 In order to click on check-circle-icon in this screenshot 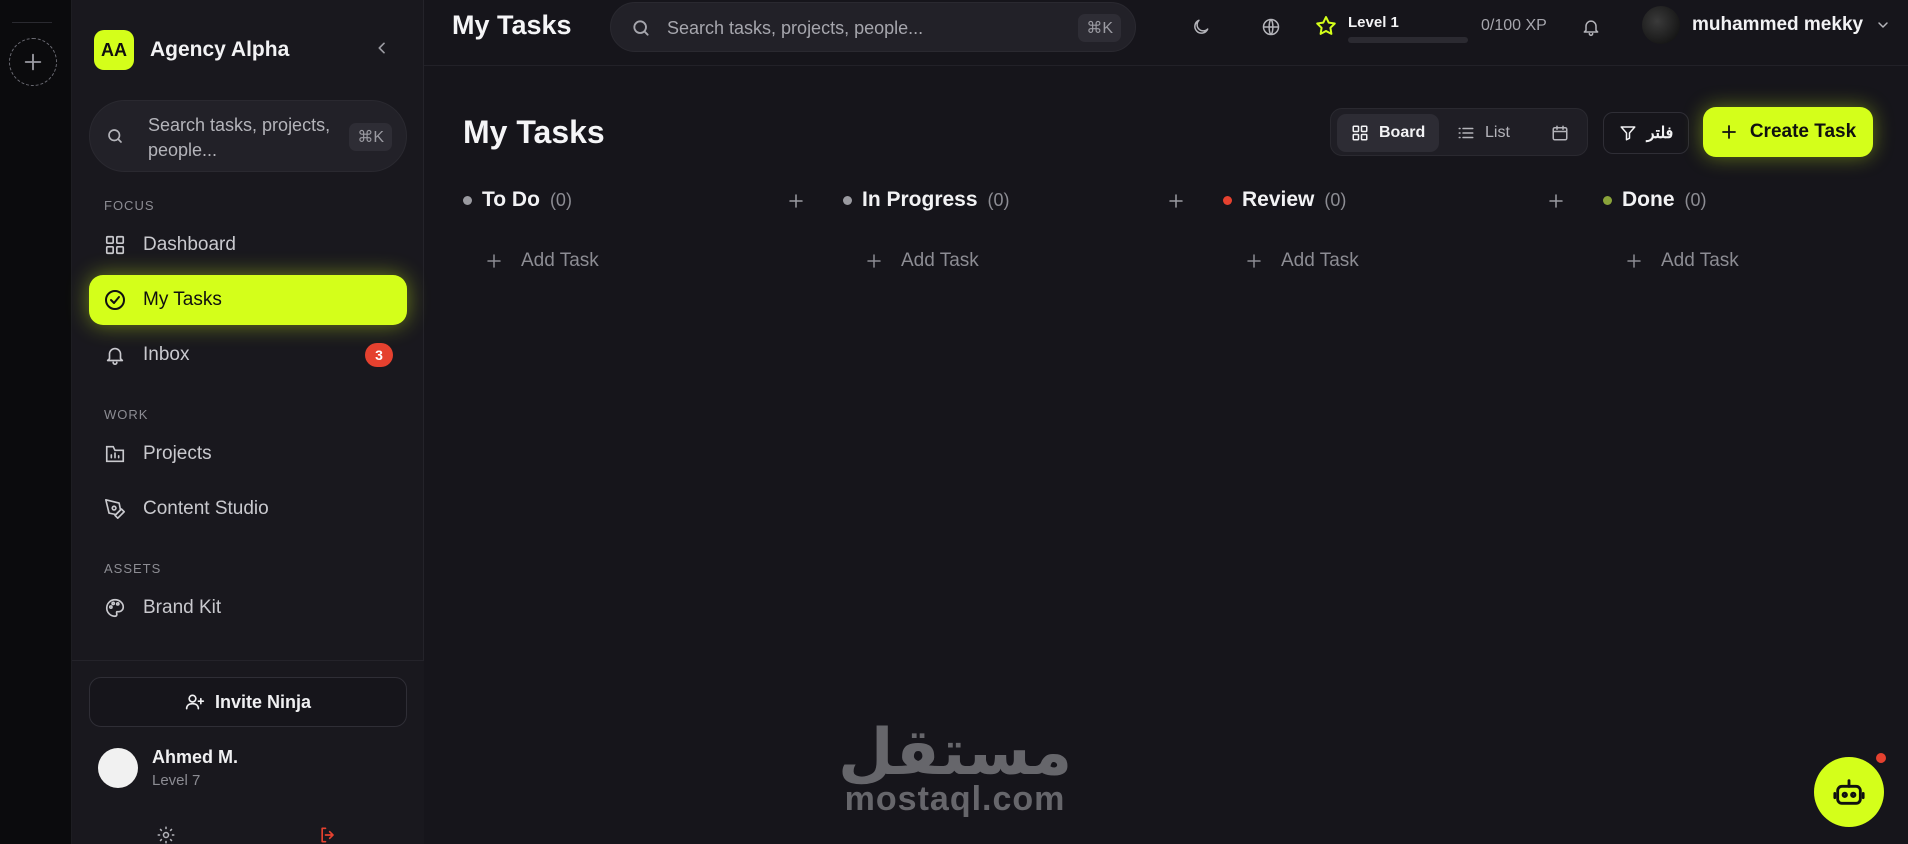, I will do `click(115, 300)`.